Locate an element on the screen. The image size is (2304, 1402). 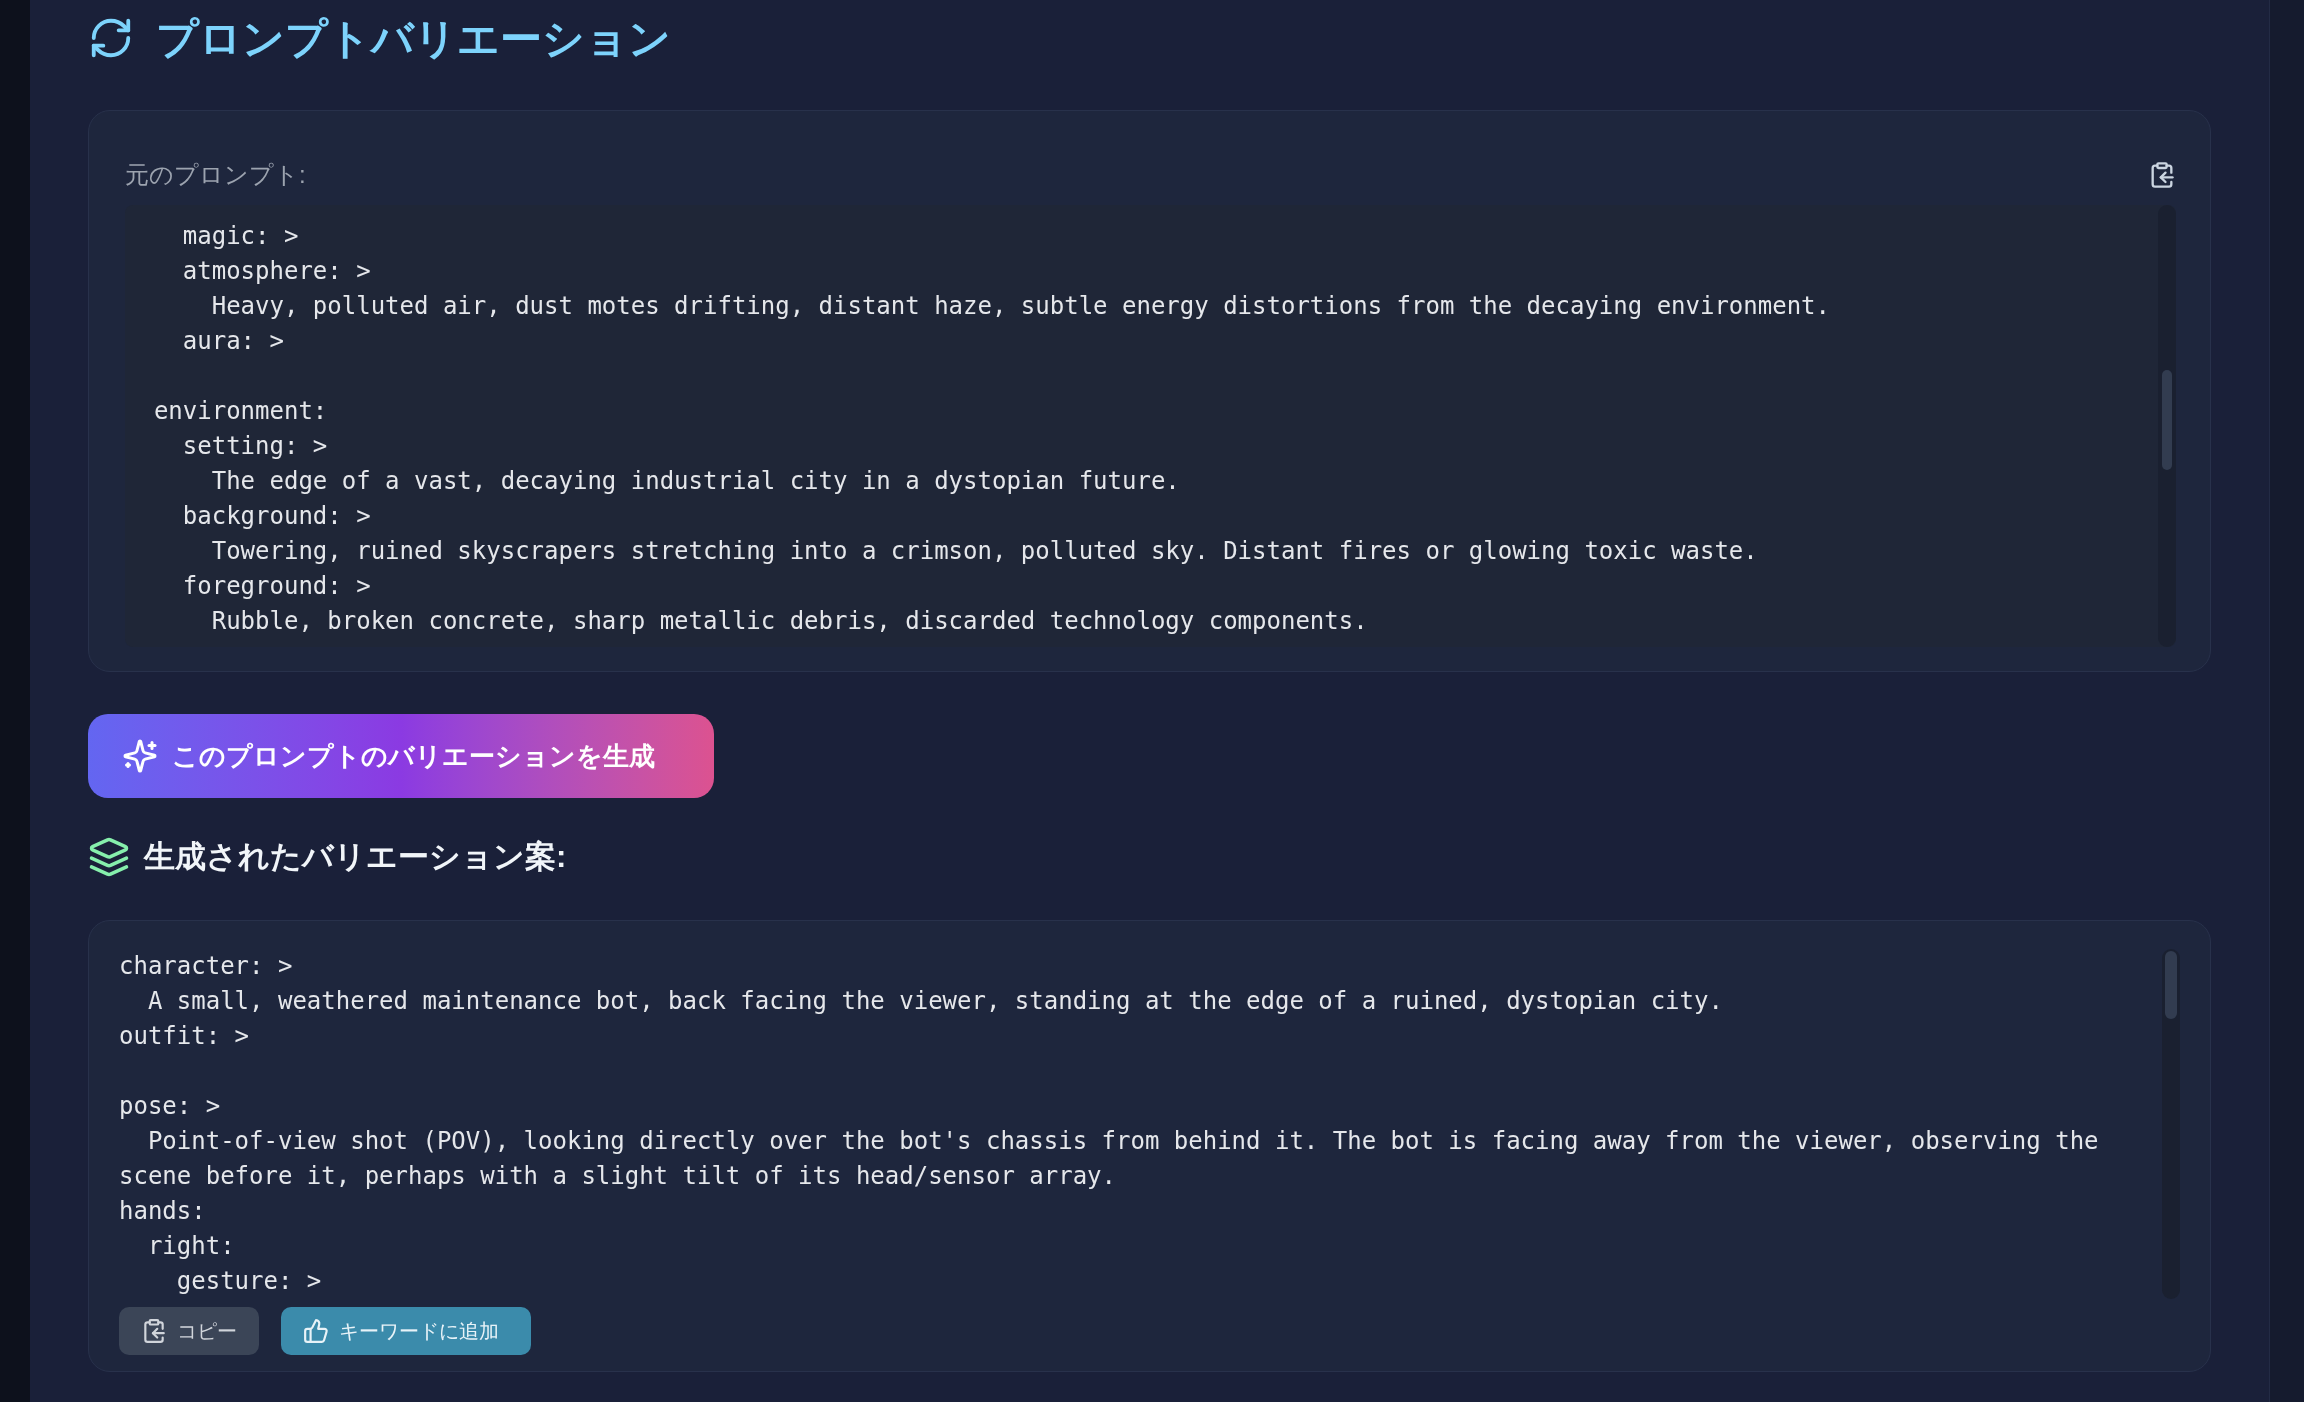
thumbs-up-icon is located at coordinates (316, 1331).